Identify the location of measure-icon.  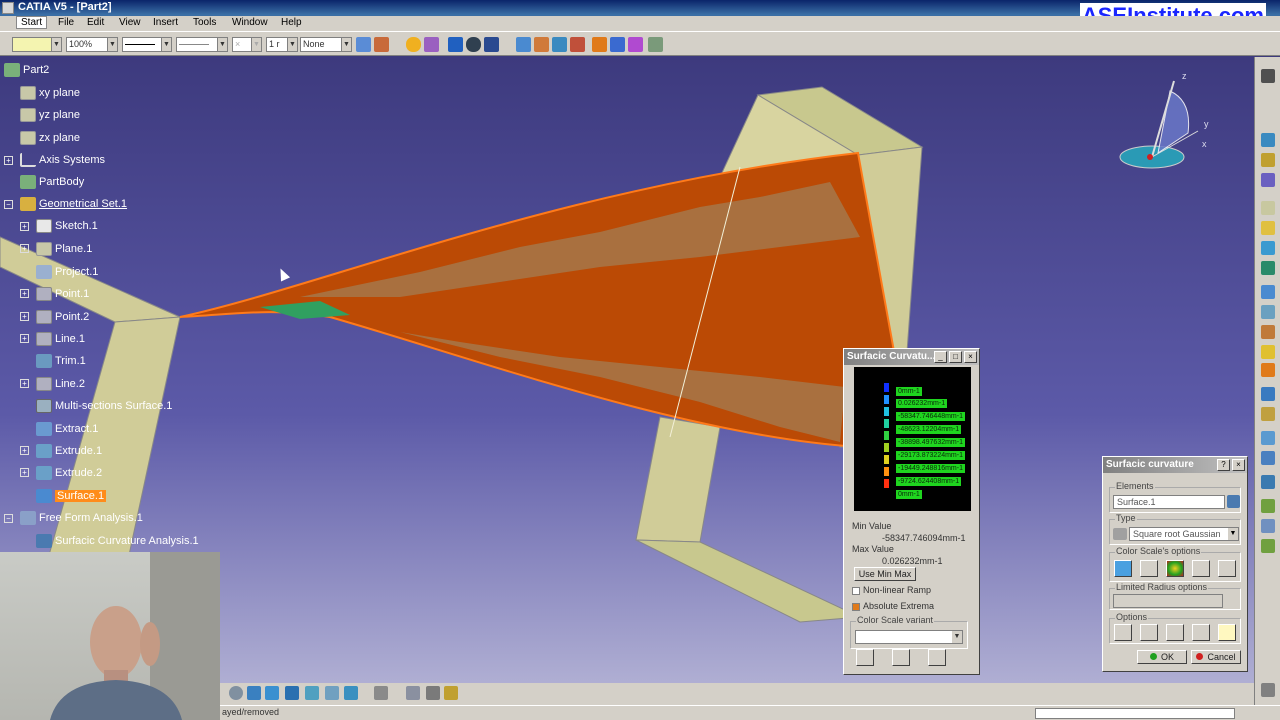
(413, 693).